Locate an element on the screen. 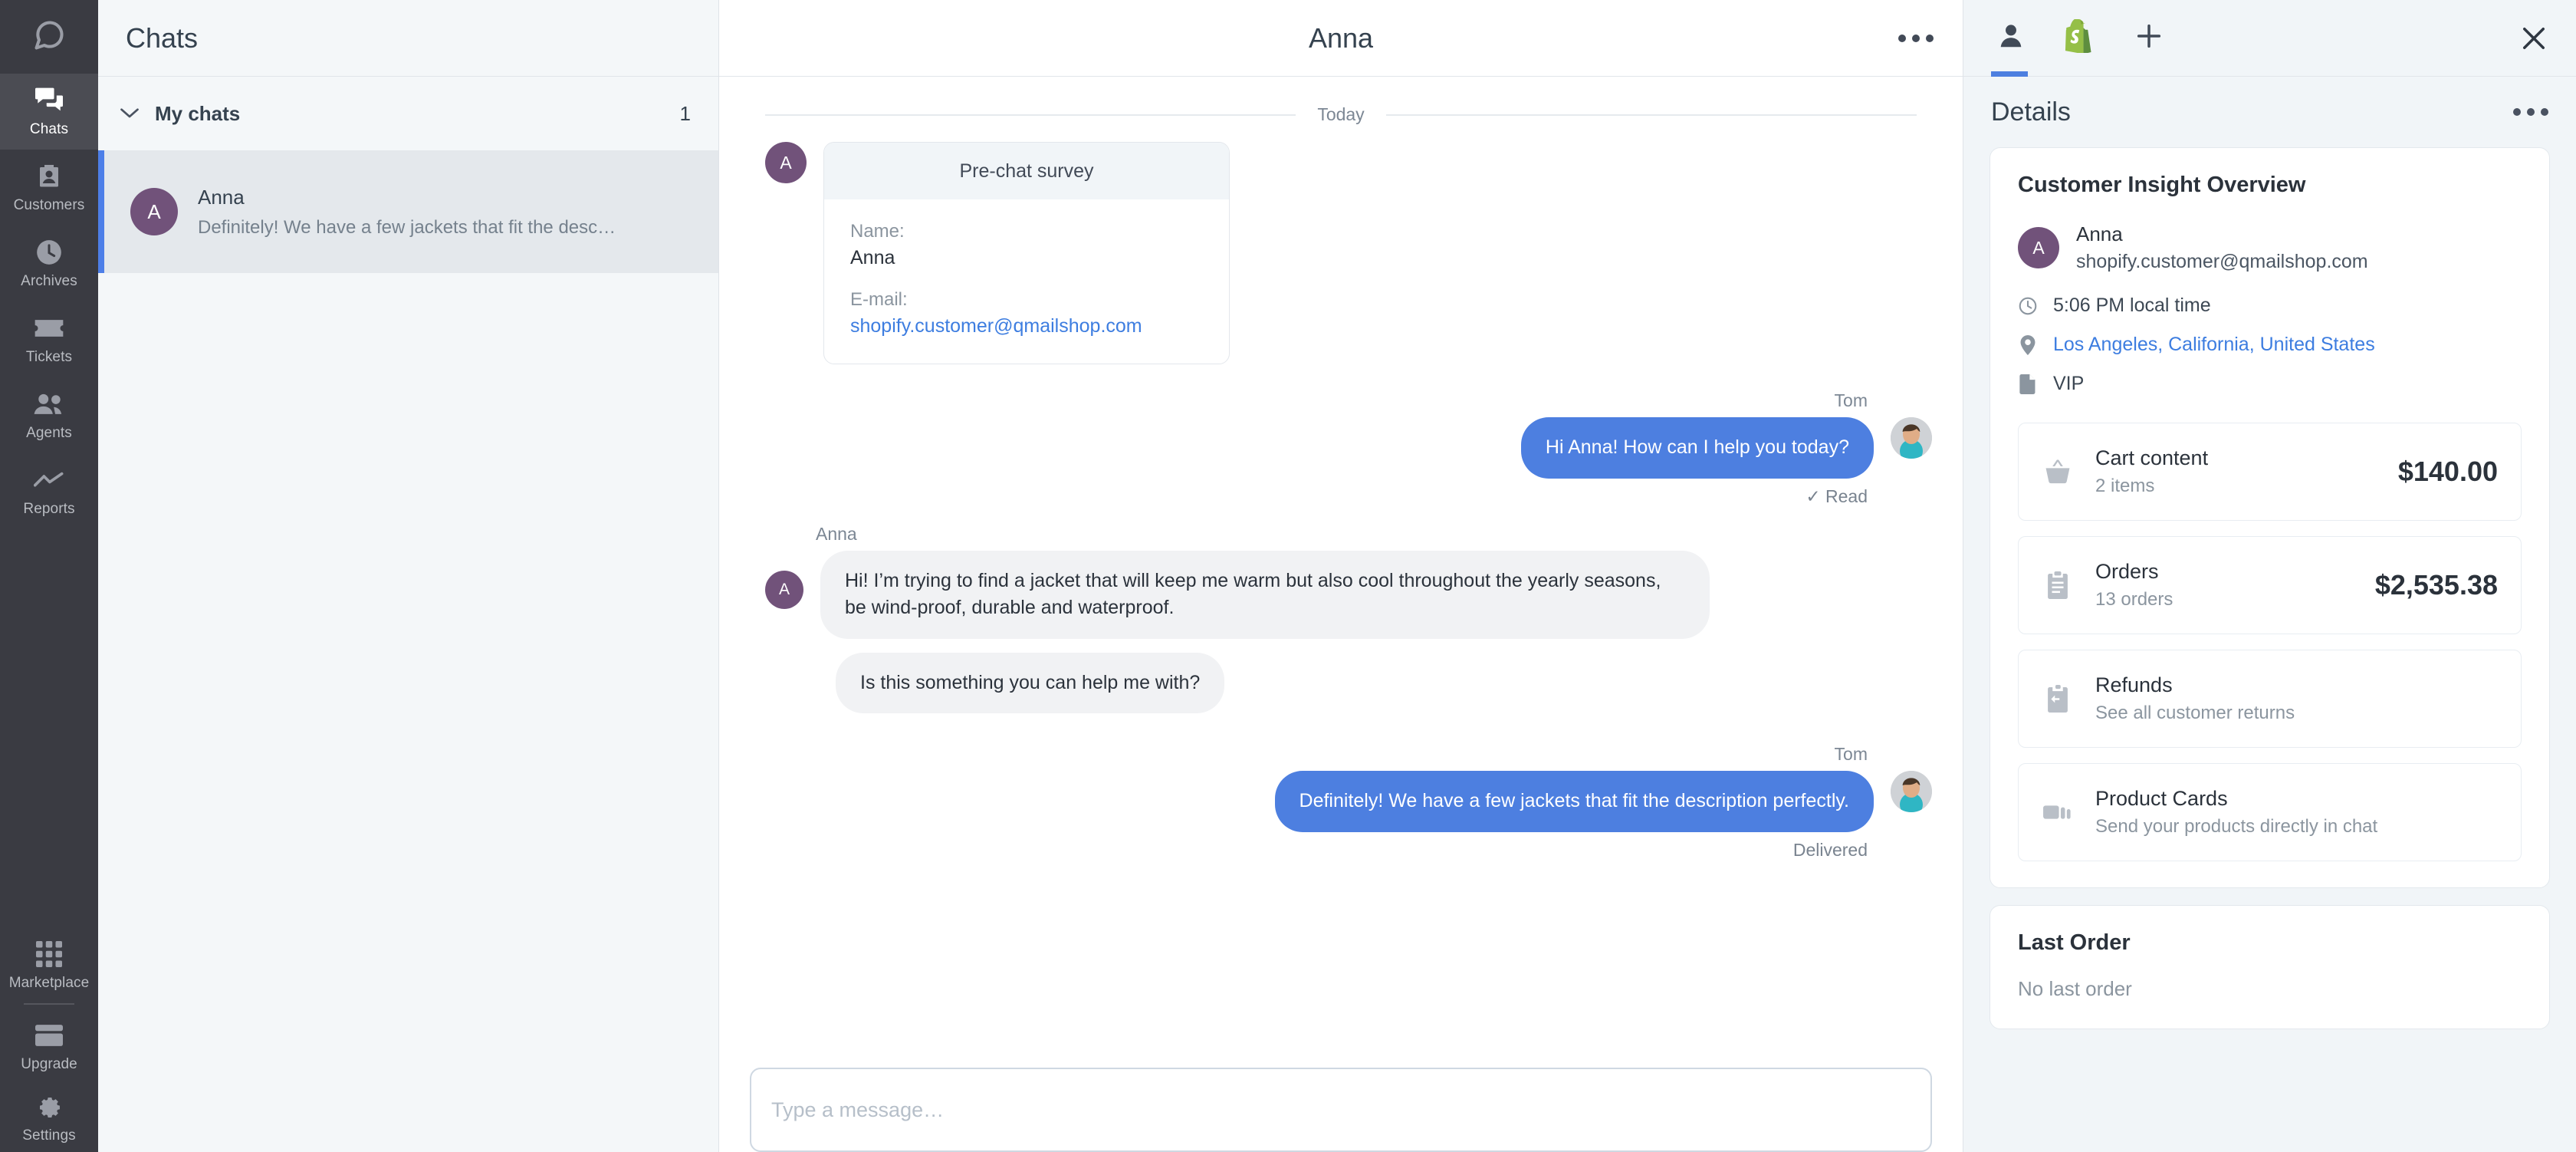 The height and width of the screenshot is (1152, 2576). sidebar-item-reports: Reports is located at coordinates (49, 491).